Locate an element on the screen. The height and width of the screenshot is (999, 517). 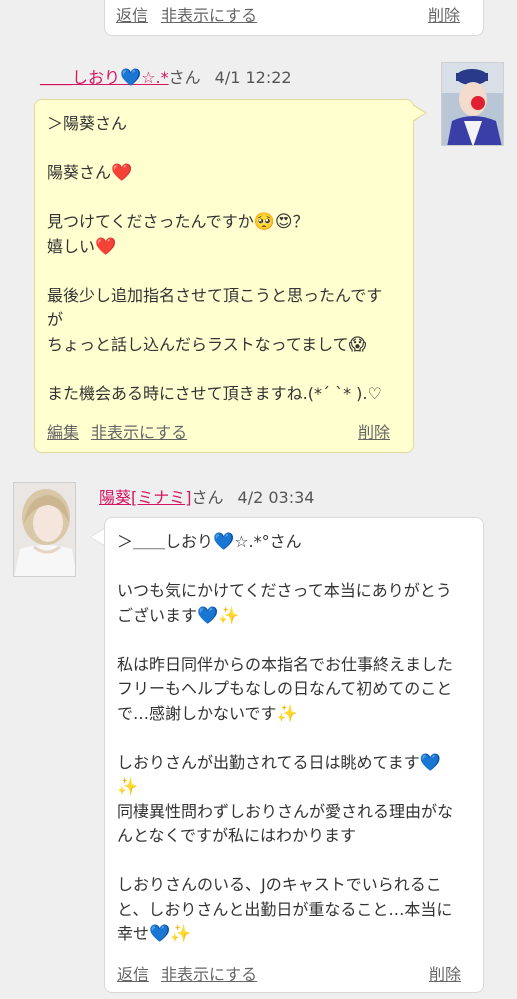
message-line: フリーもヘルプもなしの日なんて初めてのこと is located at coordinates (285, 688).